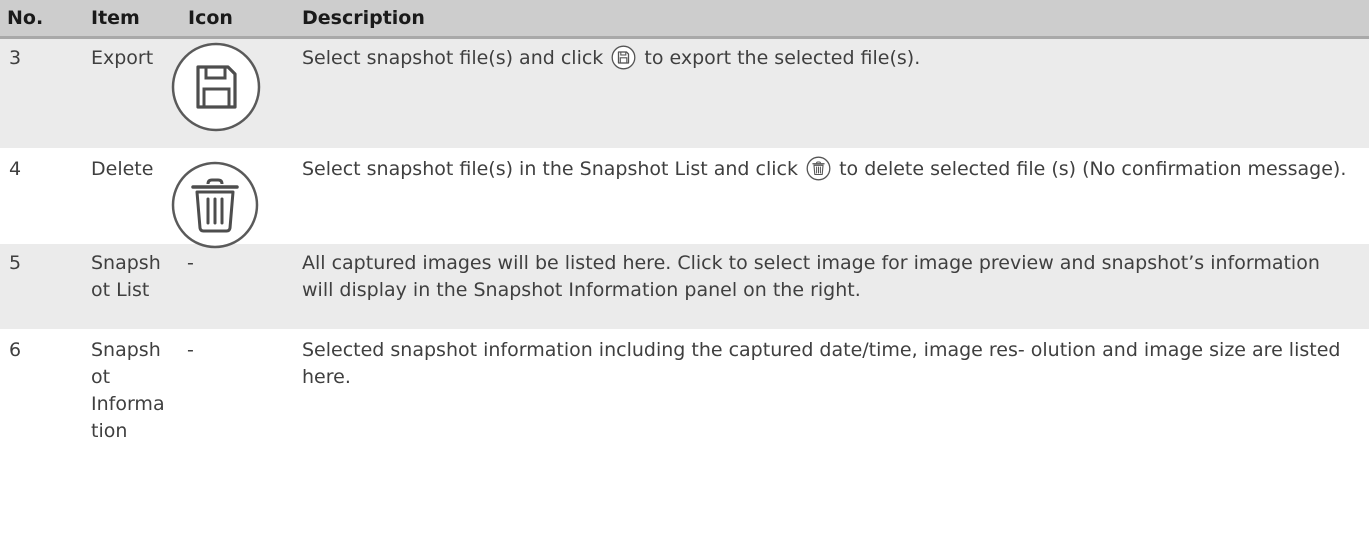 This screenshot has height=549, width=1369. Describe the element at coordinates (782, 57) in the screenshot. I see `description-text-after: to export the selected file(s).` at that location.